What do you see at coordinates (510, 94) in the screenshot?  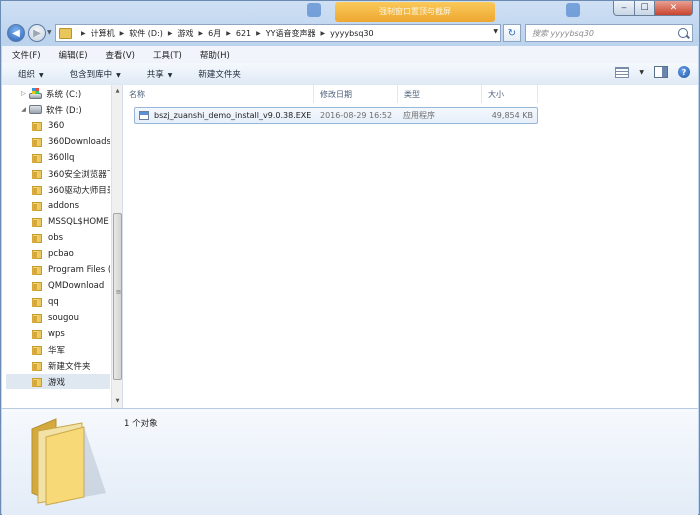 I see `column-size: 大小` at bounding box center [510, 94].